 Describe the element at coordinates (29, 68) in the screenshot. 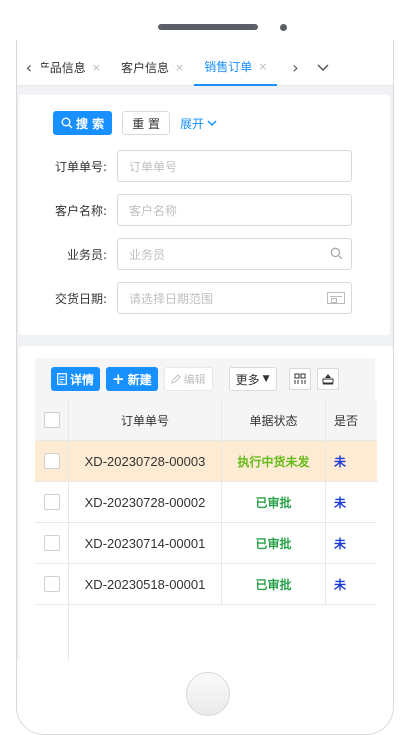

I see `chevron-left-icon: ‹` at that location.